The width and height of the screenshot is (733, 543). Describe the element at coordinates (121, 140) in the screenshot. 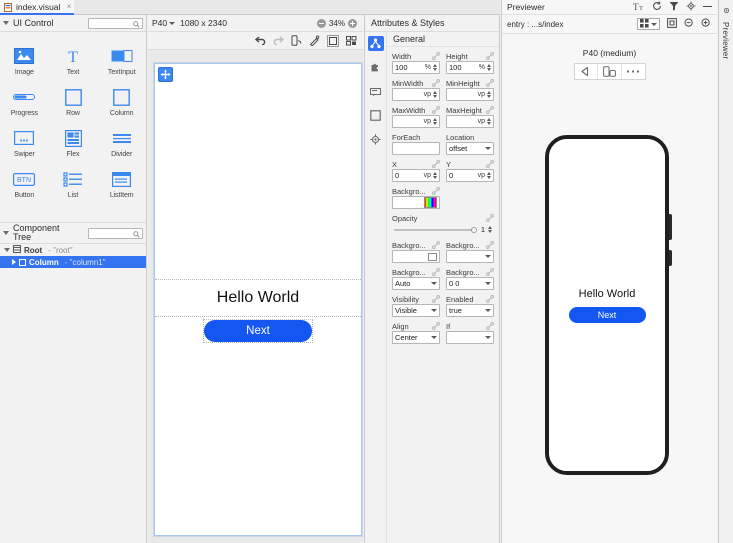

I see `palette-item-divider: Divider` at that location.